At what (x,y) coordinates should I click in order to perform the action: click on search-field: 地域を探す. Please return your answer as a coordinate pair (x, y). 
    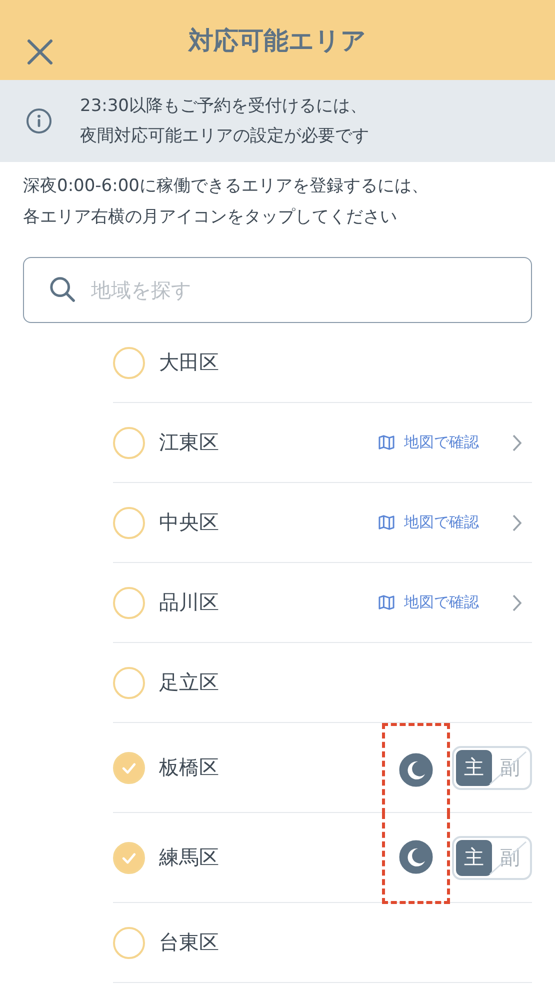
    Looking at the image, I should click on (277, 290).